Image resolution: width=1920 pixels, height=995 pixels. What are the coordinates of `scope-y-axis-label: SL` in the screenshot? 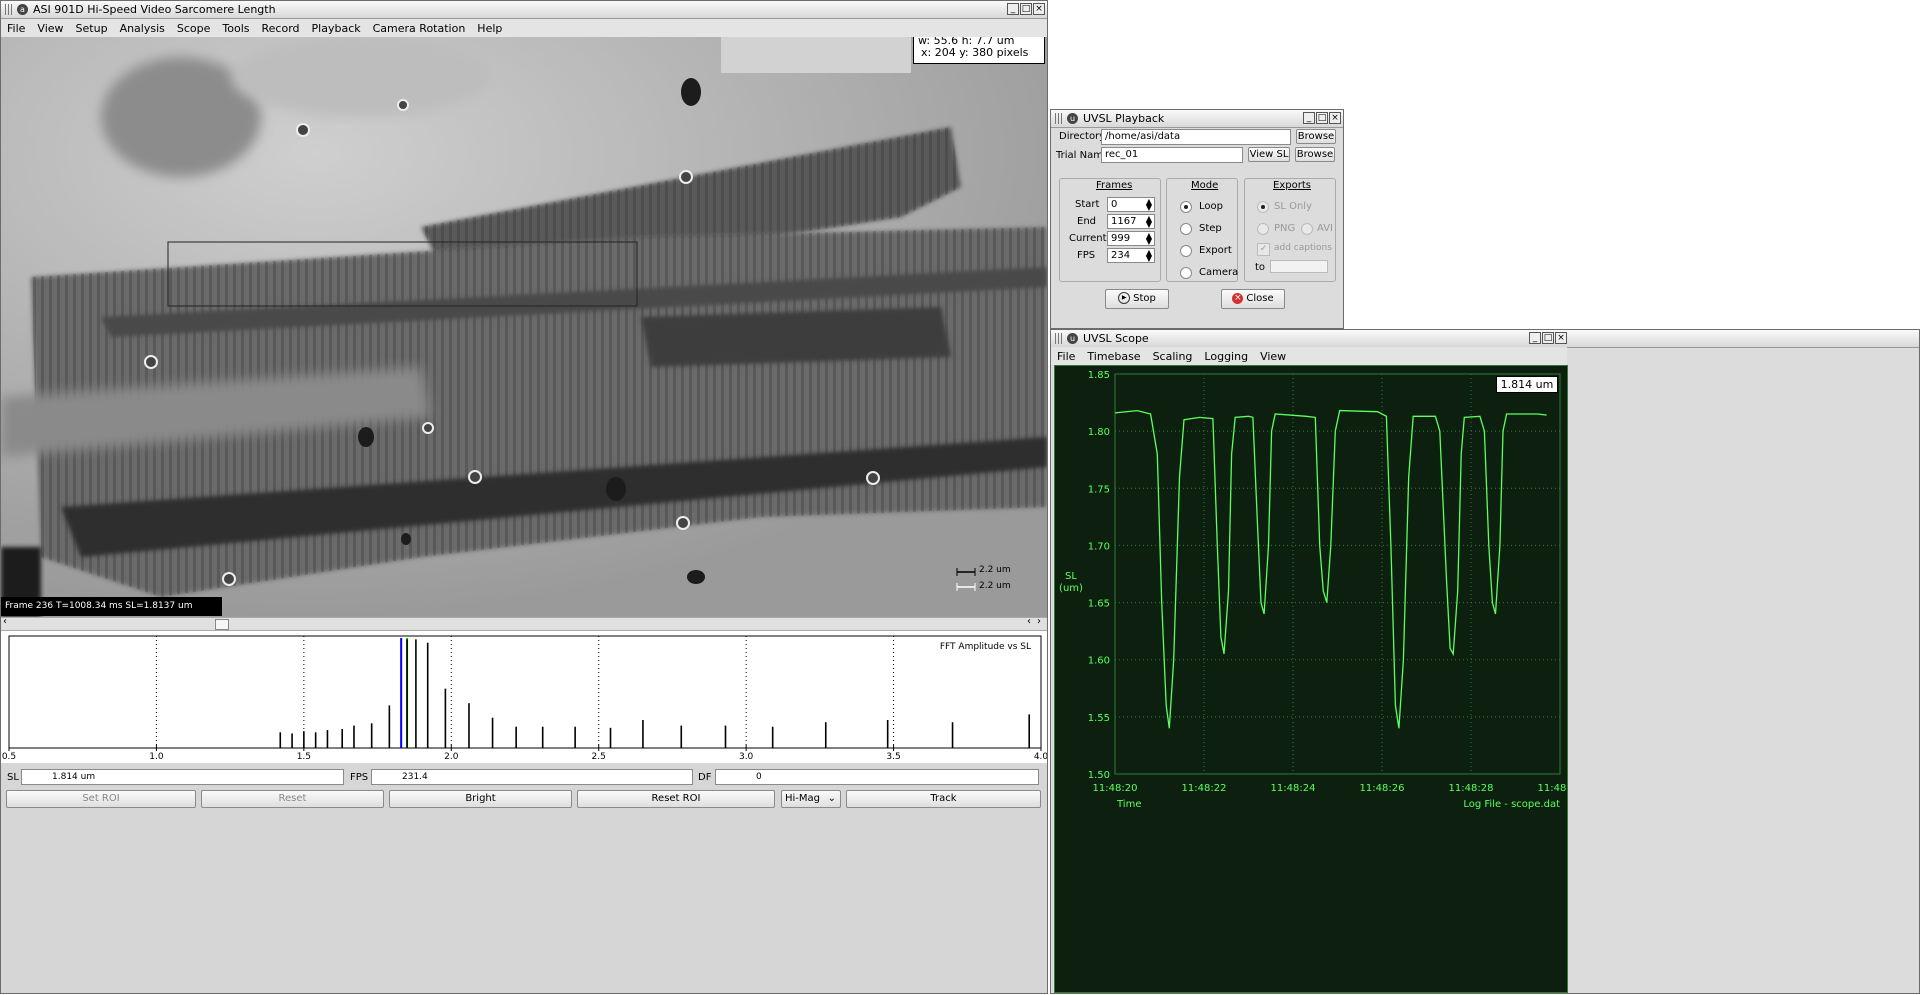 It's located at (1071, 576).